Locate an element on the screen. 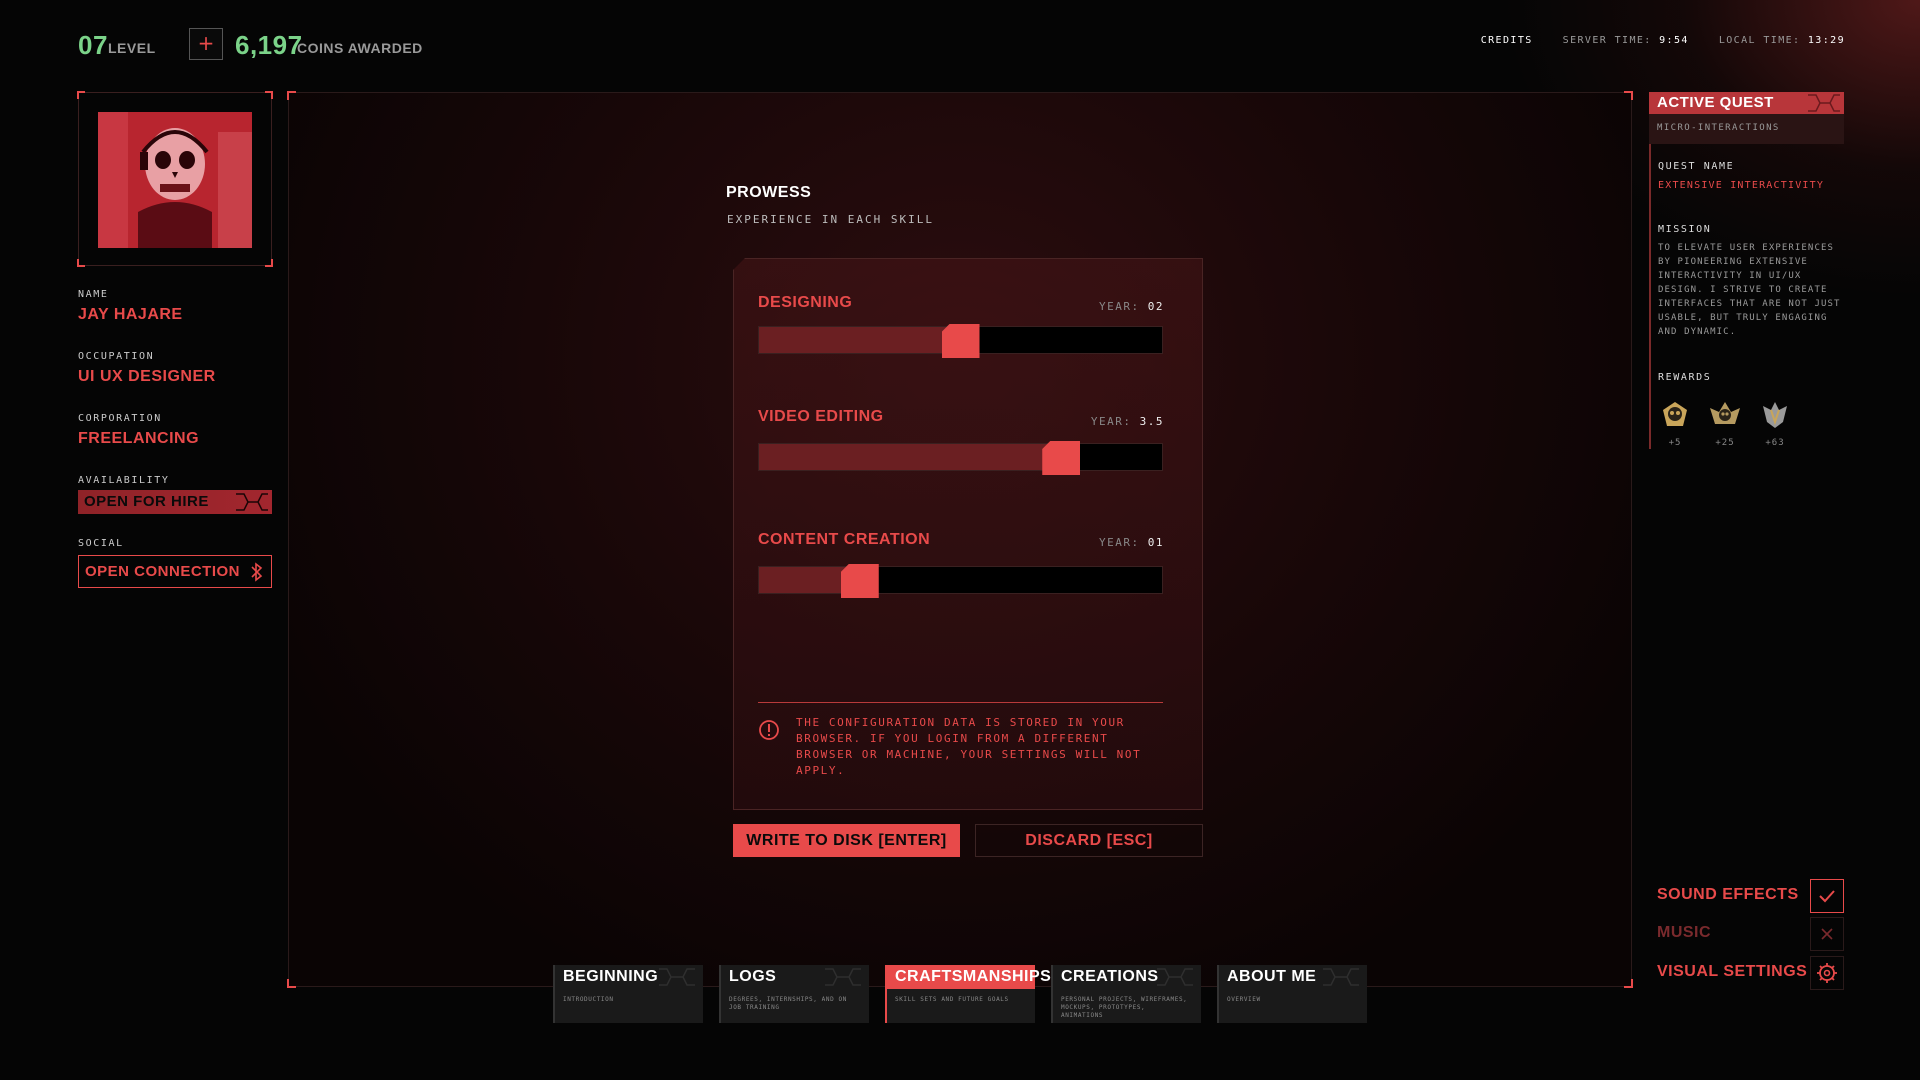 Image resolution: width=1920 pixels, height=1080 pixels. open-connection-button: OPEN CONNECTION is located at coordinates (175, 571).